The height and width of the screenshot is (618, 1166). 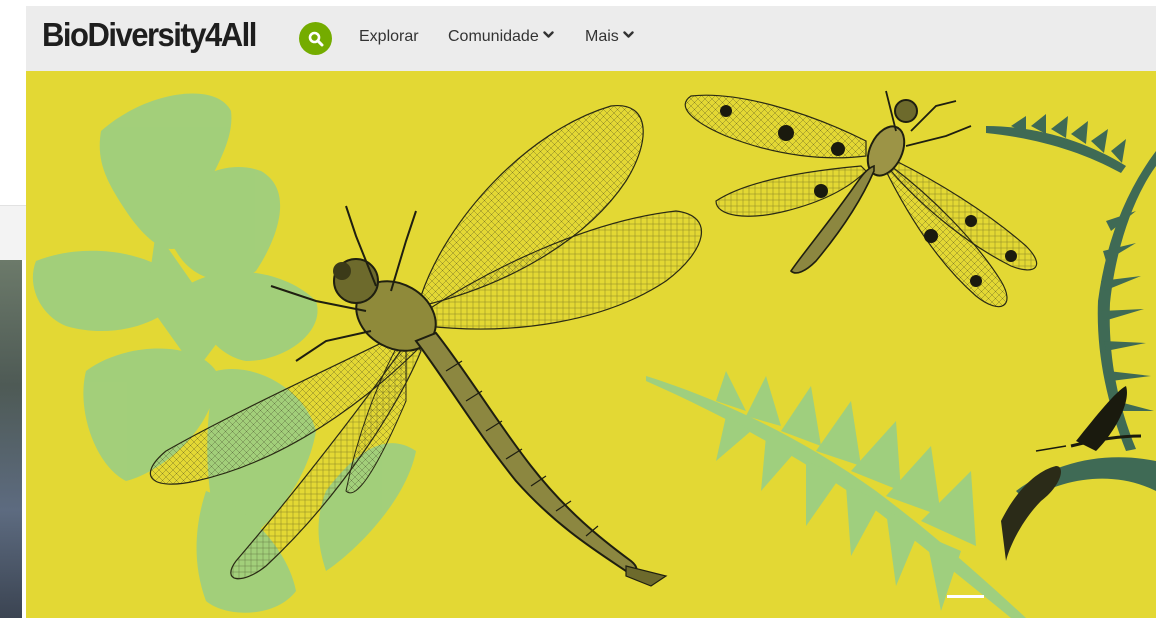 I want to click on fern-dark-shape, so click(x=1071, y=282).